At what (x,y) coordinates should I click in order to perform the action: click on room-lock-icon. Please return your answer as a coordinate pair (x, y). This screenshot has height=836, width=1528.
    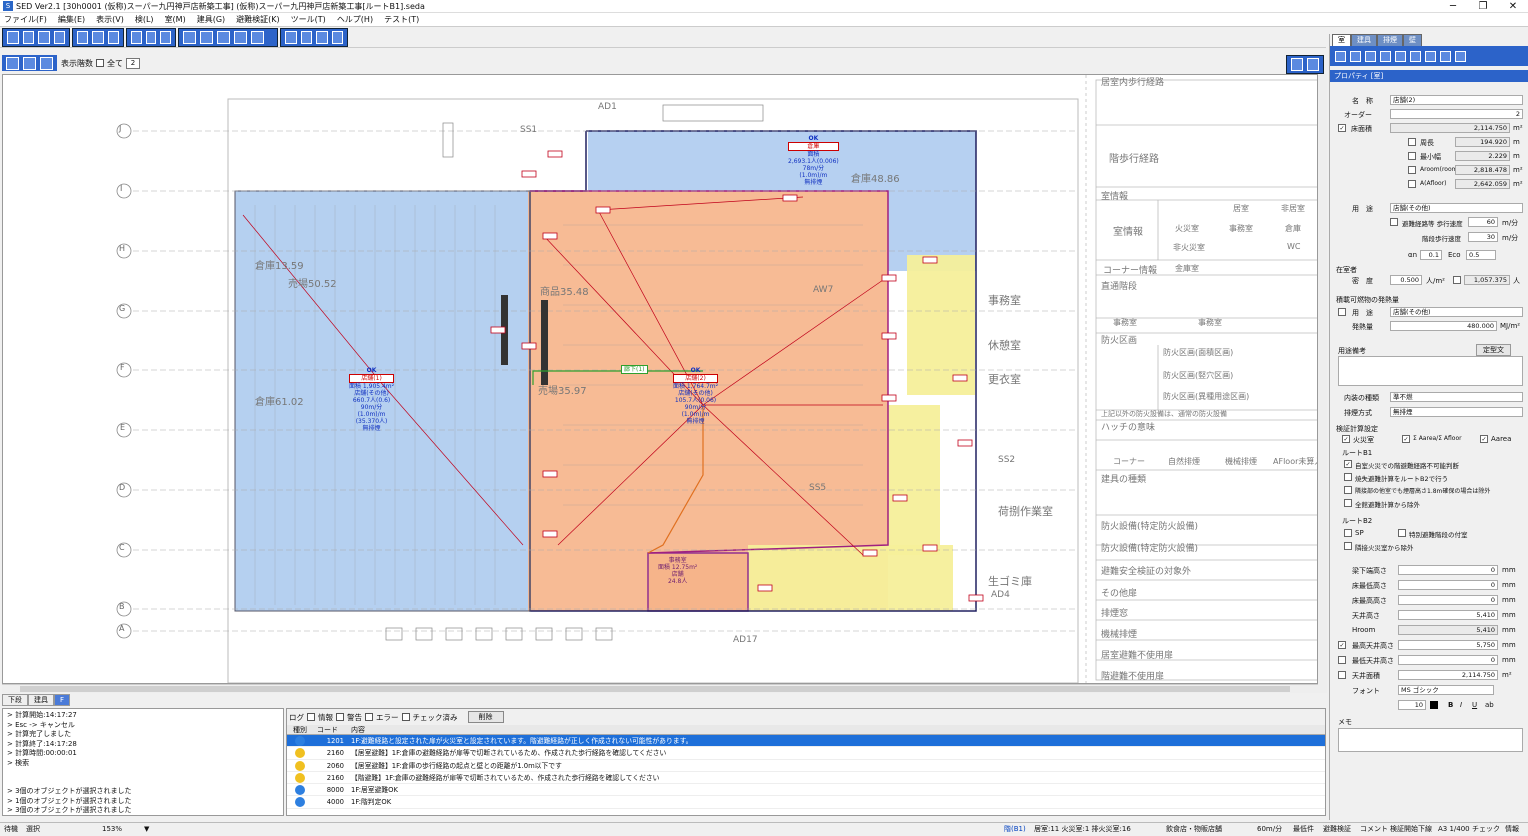
    Looking at the image, I should click on (1445, 56).